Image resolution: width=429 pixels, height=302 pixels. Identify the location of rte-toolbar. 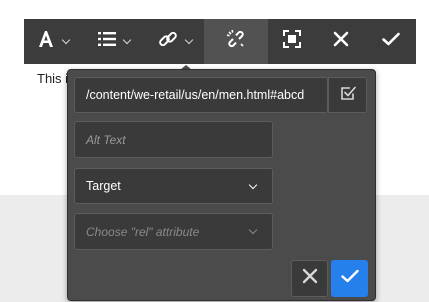
(220, 41).